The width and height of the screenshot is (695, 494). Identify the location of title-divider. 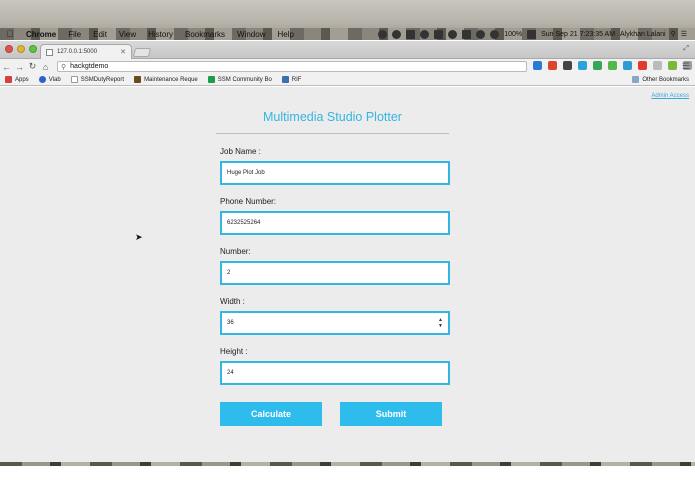
(332, 133).